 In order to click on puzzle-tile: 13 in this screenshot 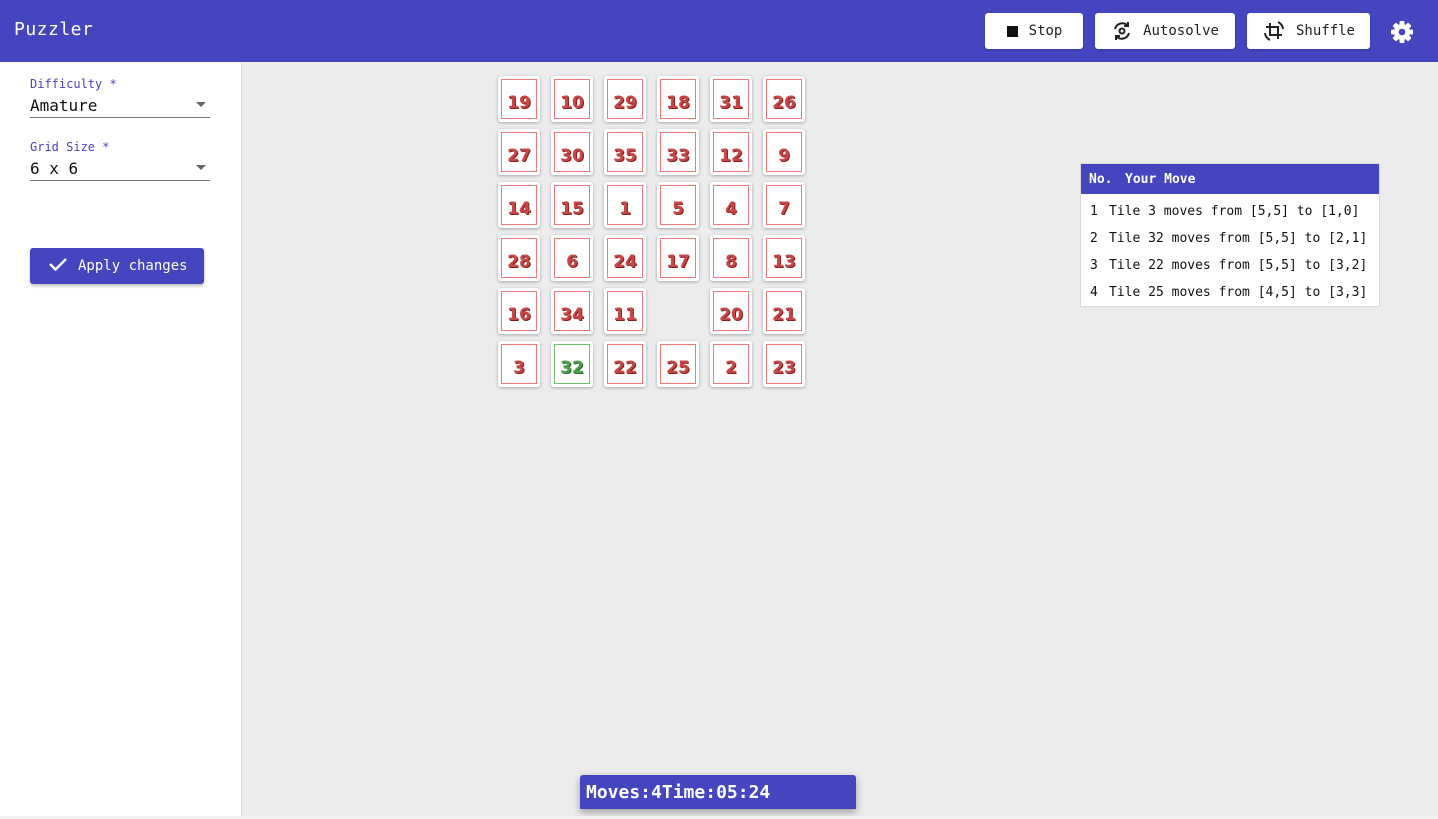, I will do `click(784, 258)`.